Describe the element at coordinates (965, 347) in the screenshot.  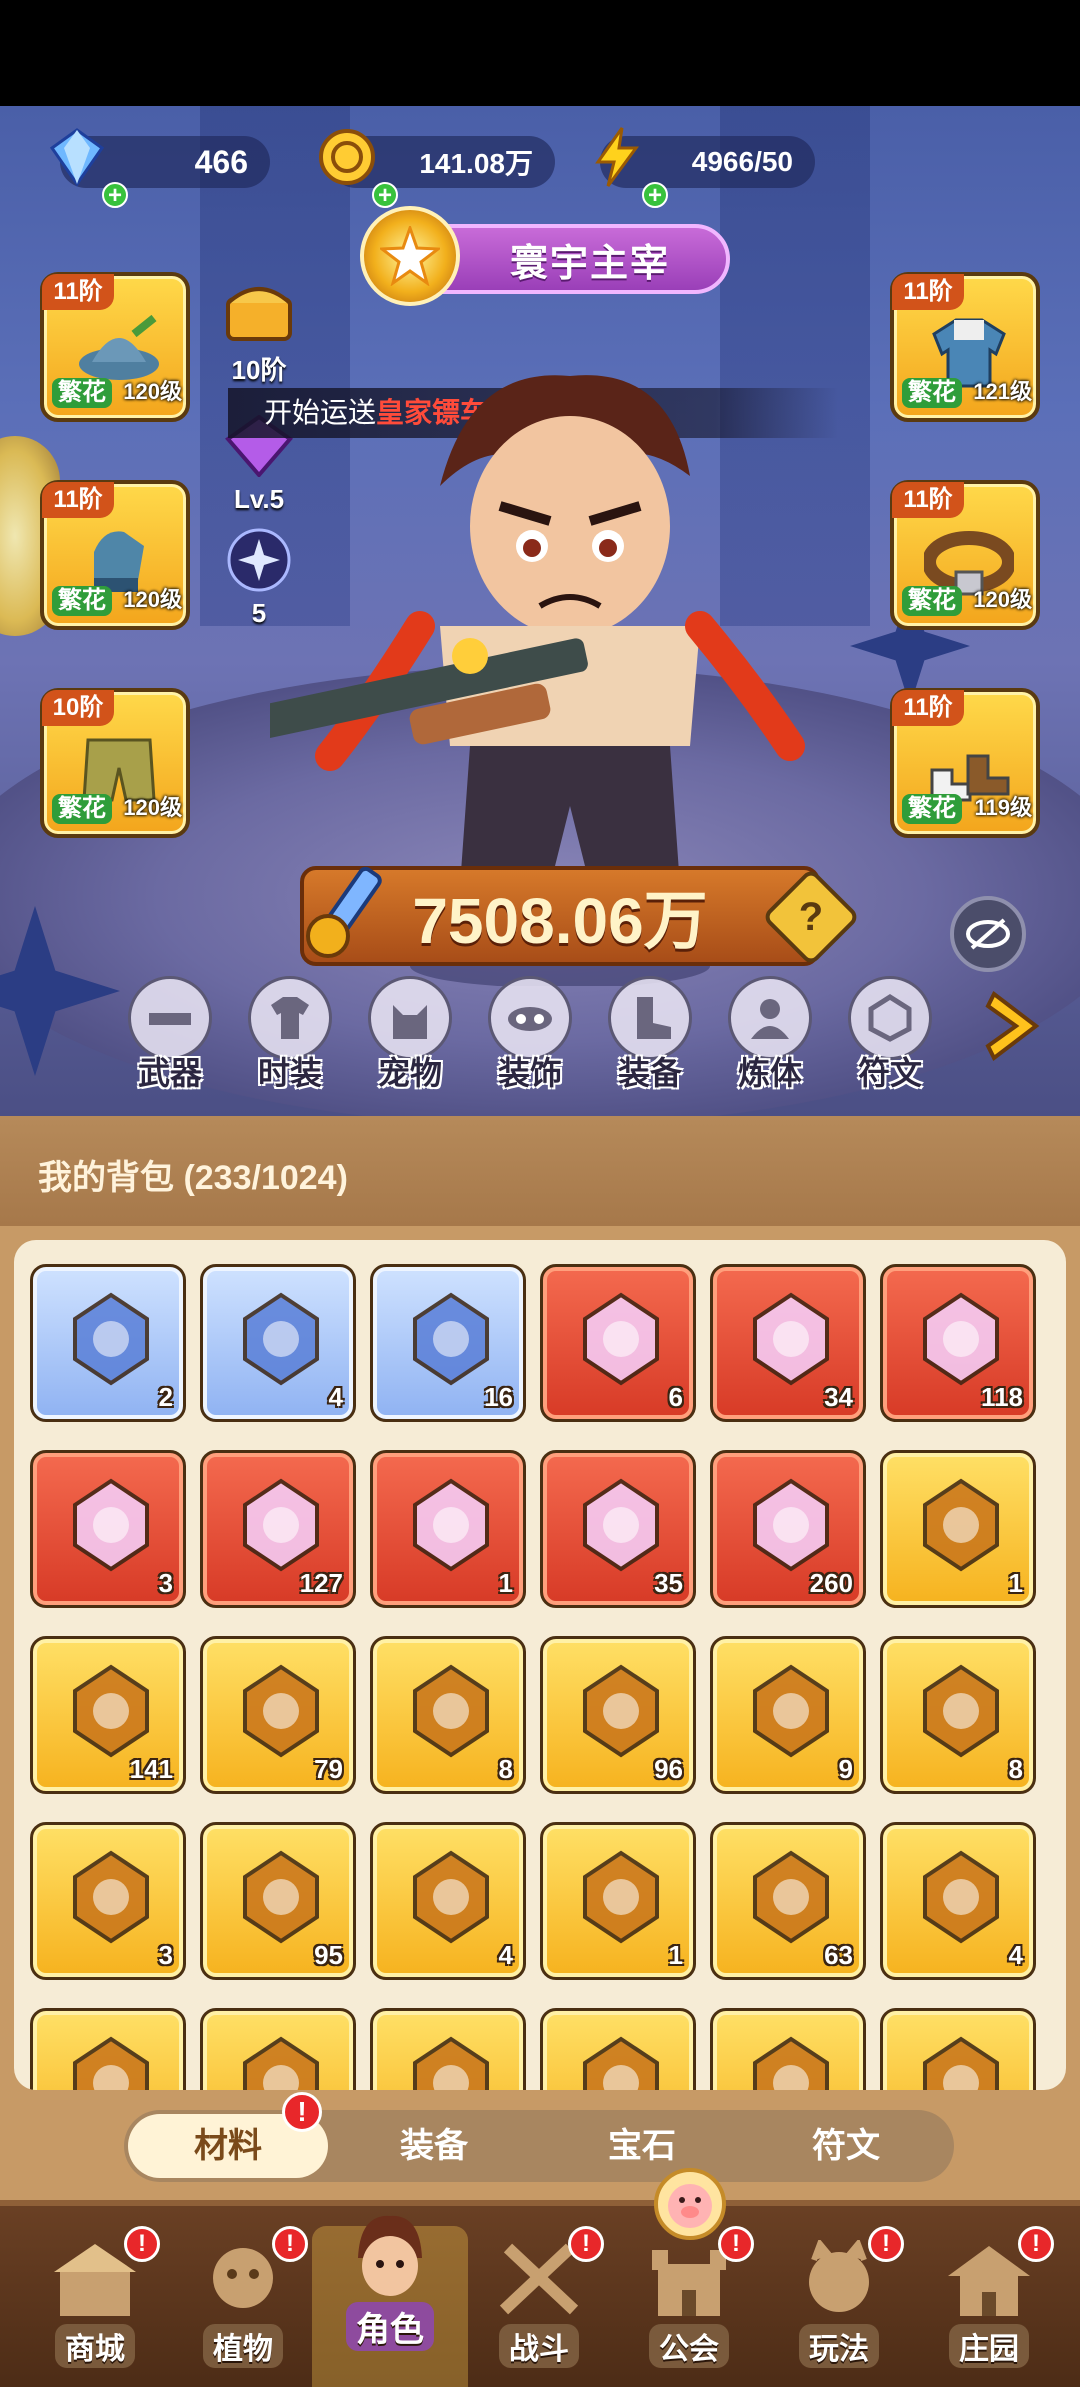
I see `equip-slot-coat: 11阶 繁花 121级` at that location.